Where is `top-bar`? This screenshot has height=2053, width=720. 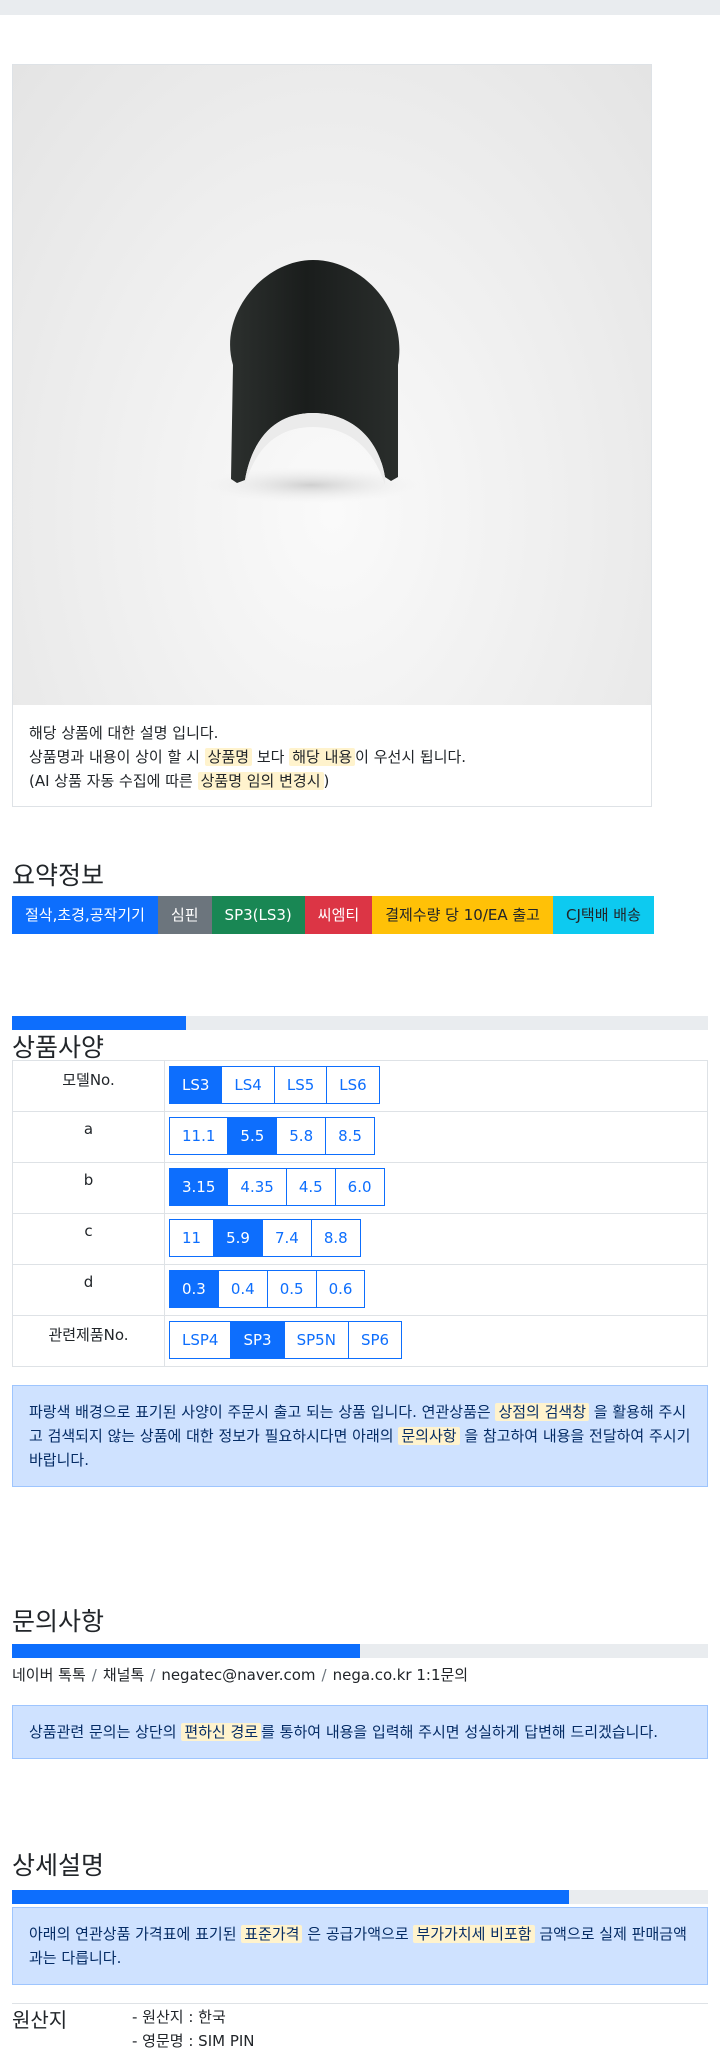 top-bar is located at coordinates (360, 7).